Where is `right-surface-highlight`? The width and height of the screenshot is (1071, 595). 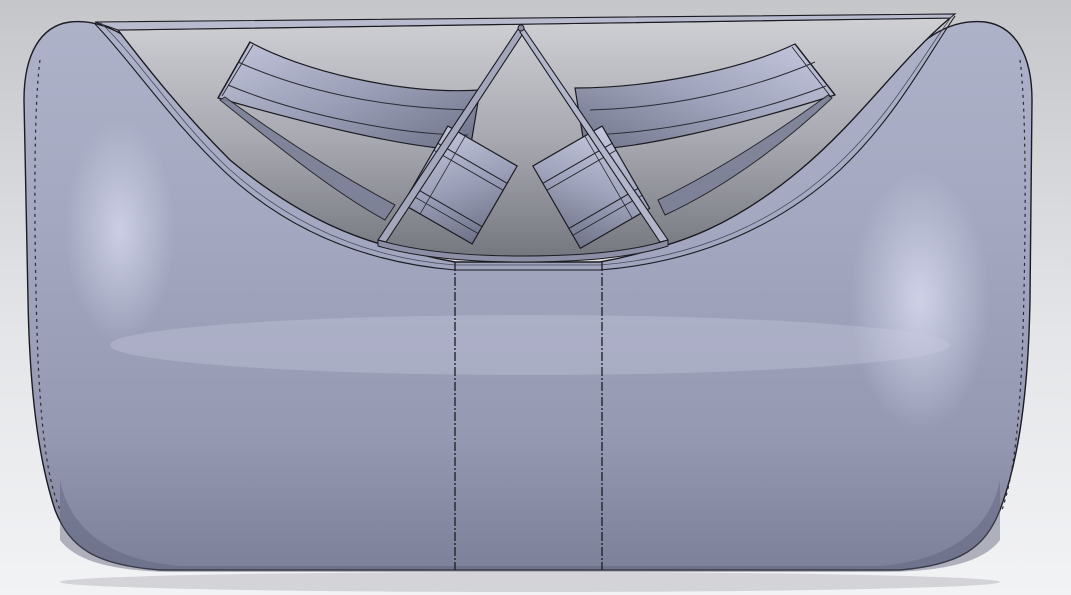
right-surface-highlight is located at coordinates (920, 300).